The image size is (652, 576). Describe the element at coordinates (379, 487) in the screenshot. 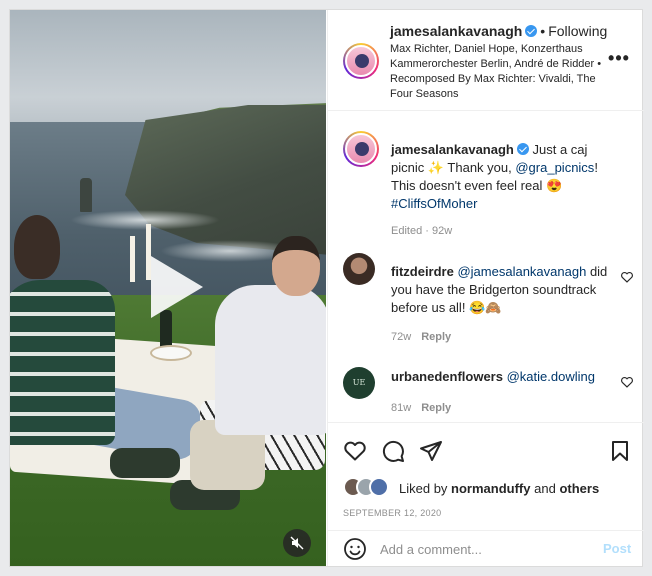

I see `liker-avatar` at that location.